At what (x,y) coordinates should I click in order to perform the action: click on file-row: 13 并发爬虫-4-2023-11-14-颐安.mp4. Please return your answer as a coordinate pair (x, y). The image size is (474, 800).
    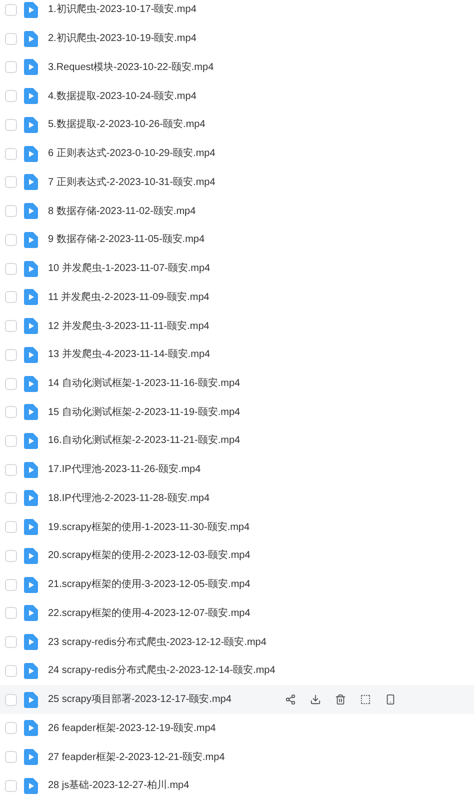
    Looking at the image, I should click on (237, 355).